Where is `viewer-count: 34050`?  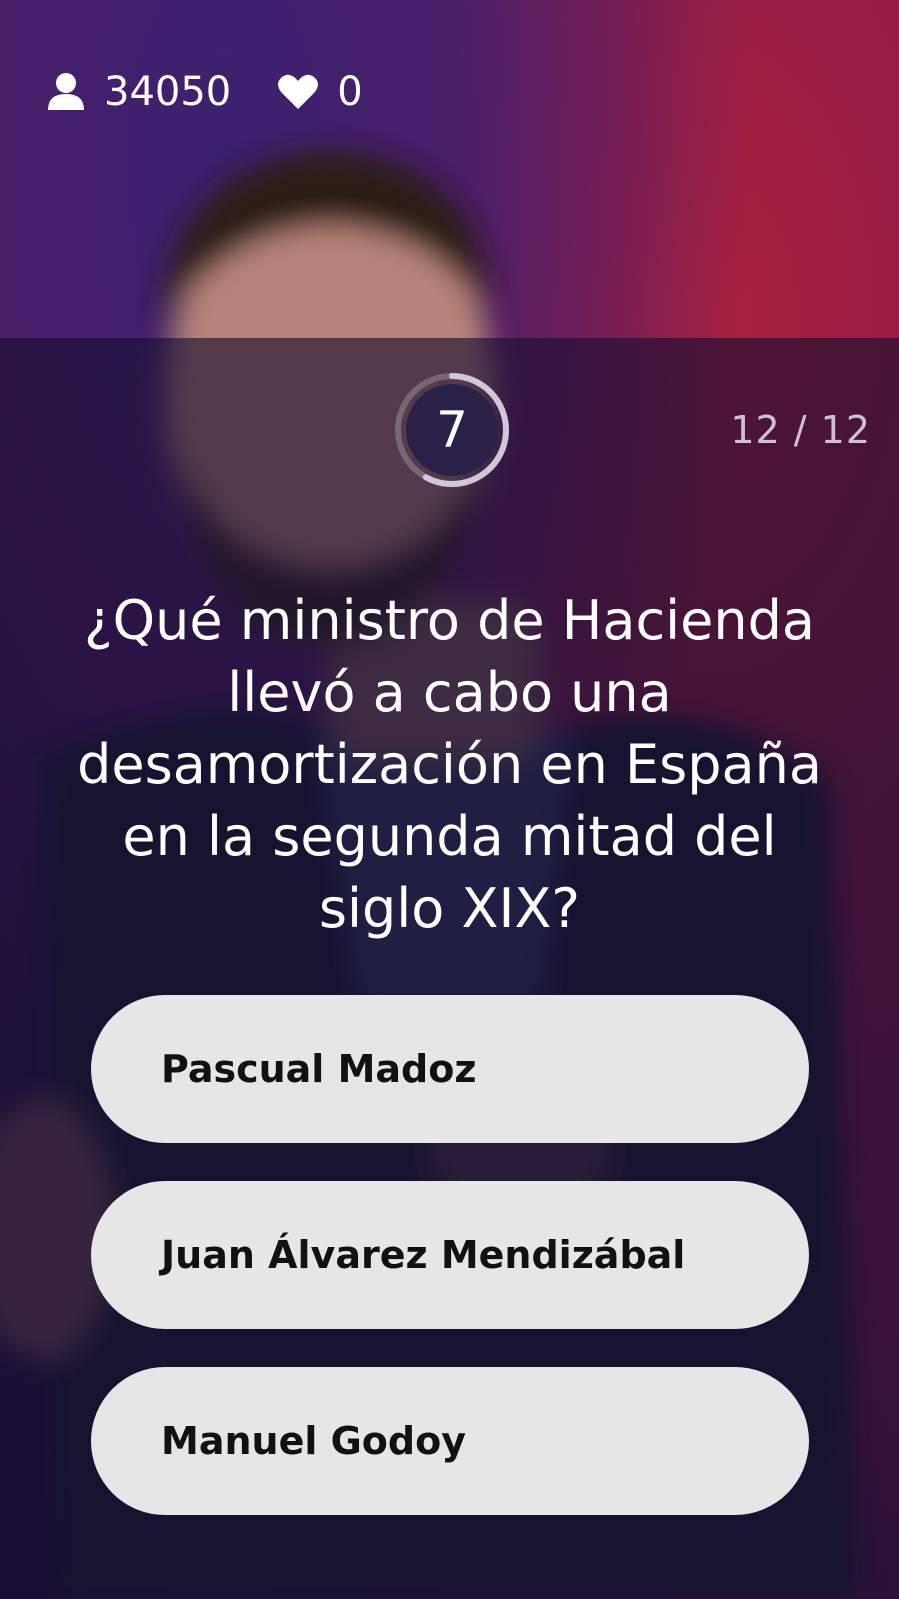 viewer-count: 34050 is located at coordinates (138, 92).